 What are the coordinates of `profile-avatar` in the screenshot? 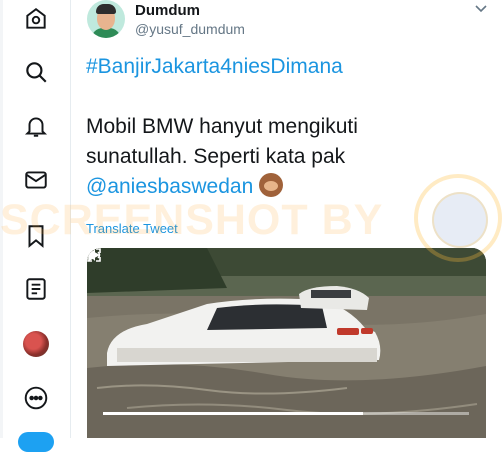 It's located at (36, 344).